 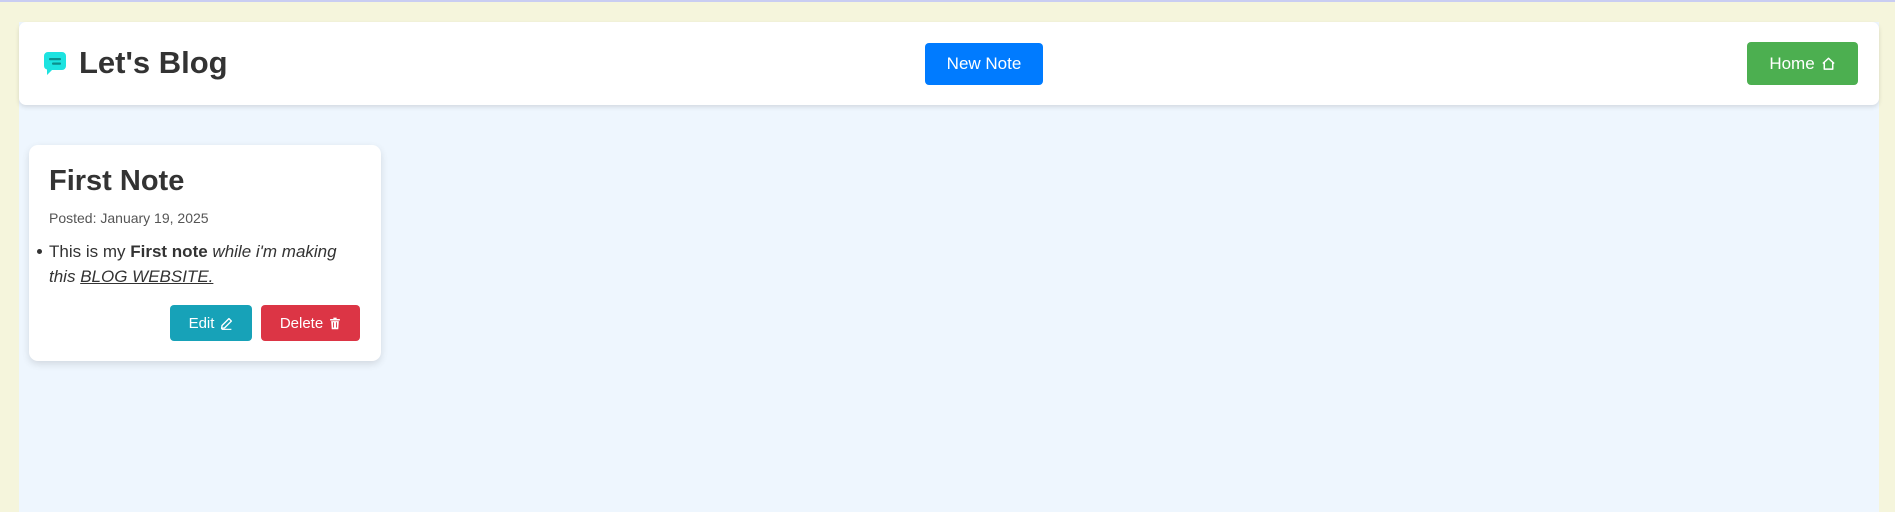 What do you see at coordinates (90, 251) in the screenshot?
I see `note-text-plain: This is my` at bounding box center [90, 251].